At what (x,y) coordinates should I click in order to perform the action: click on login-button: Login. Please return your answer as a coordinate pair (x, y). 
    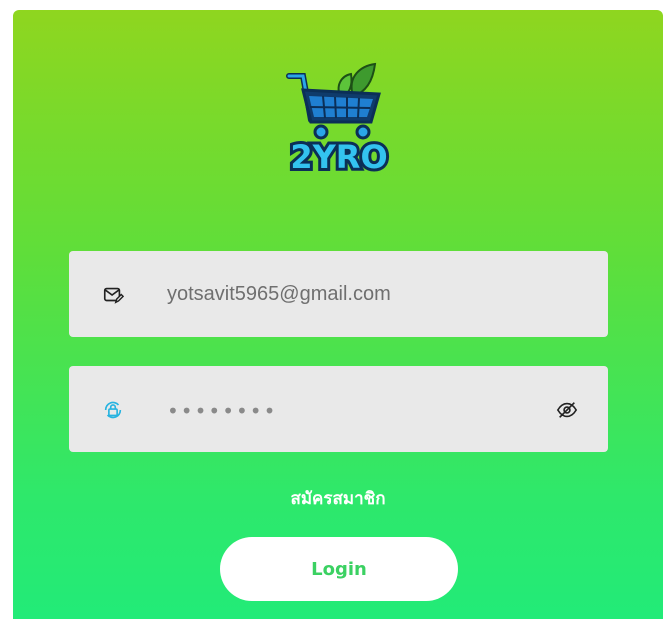
    Looking at the image, I should click on (339, 569).